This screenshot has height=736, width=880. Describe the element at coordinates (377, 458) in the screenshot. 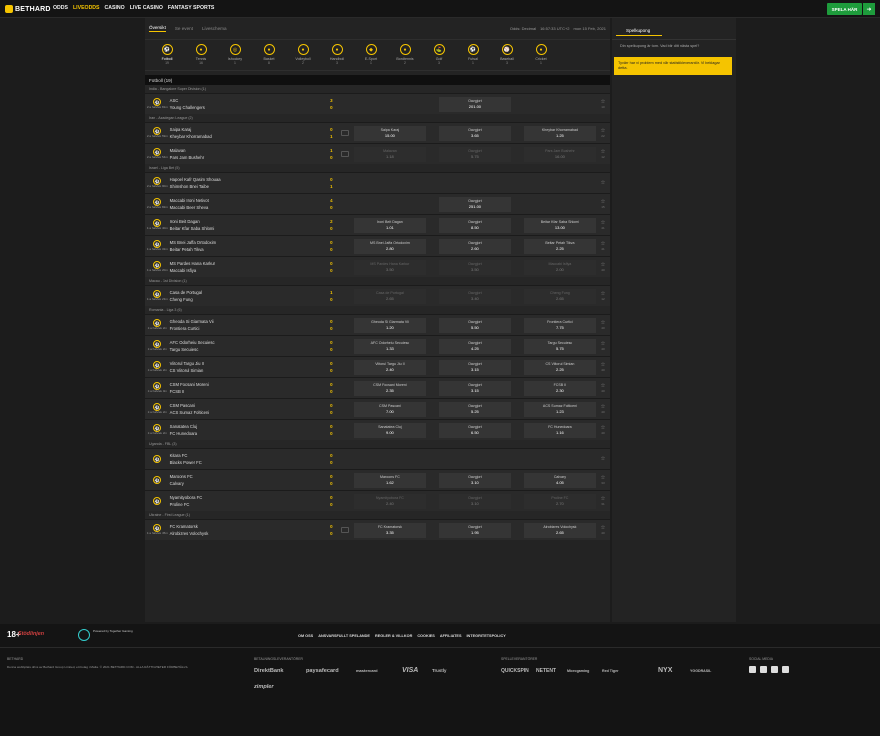

I see `match-row: ⚽ Kitara FC Blacks Power FC 0 0 ☆` at that location.